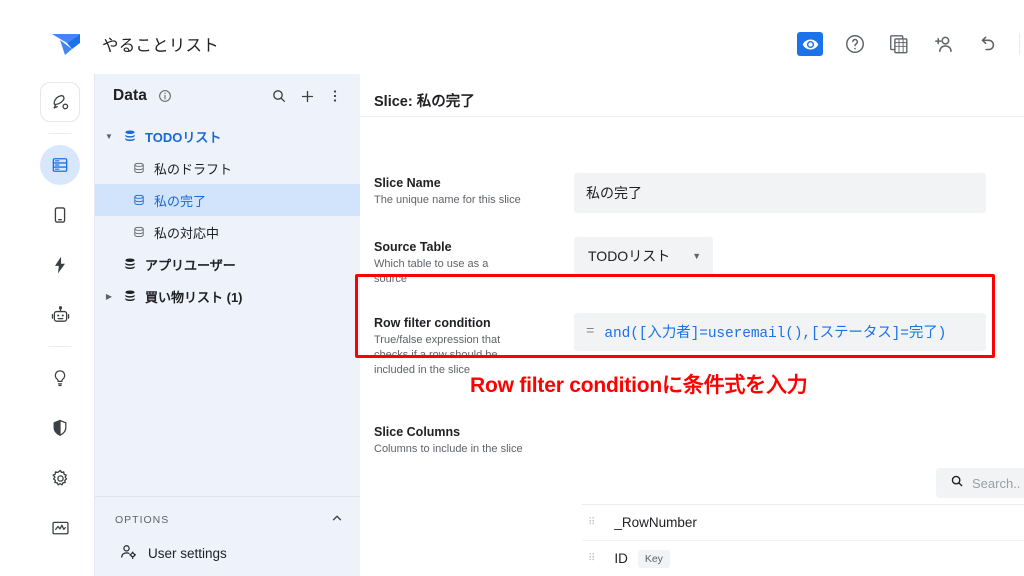 The height and width of the screenshot is (576, 1024). I want to click on brand-area: やることリスト, so click(122, 44).